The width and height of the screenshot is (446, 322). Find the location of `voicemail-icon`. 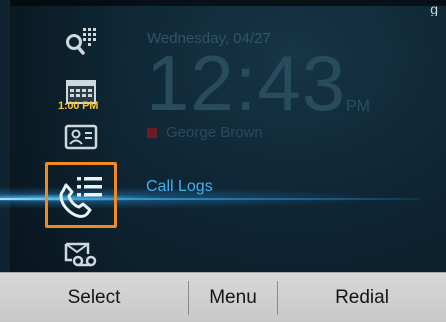

voicemail-icon is located at coordinates (81, 254).